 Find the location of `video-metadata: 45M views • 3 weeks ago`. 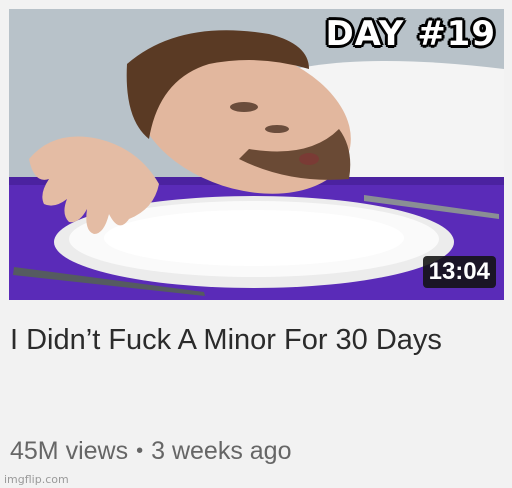

video-metadata: 45M views • 3 weeks ago is located at coordinates (150, 451).